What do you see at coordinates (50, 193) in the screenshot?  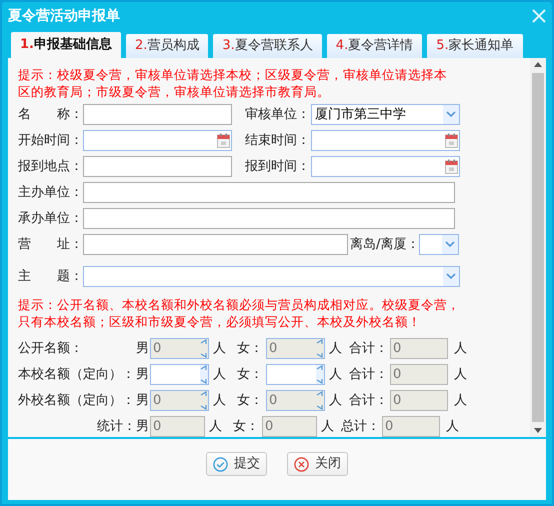 I see `field-label: 主办单位：` at bounding box center [50, 193].